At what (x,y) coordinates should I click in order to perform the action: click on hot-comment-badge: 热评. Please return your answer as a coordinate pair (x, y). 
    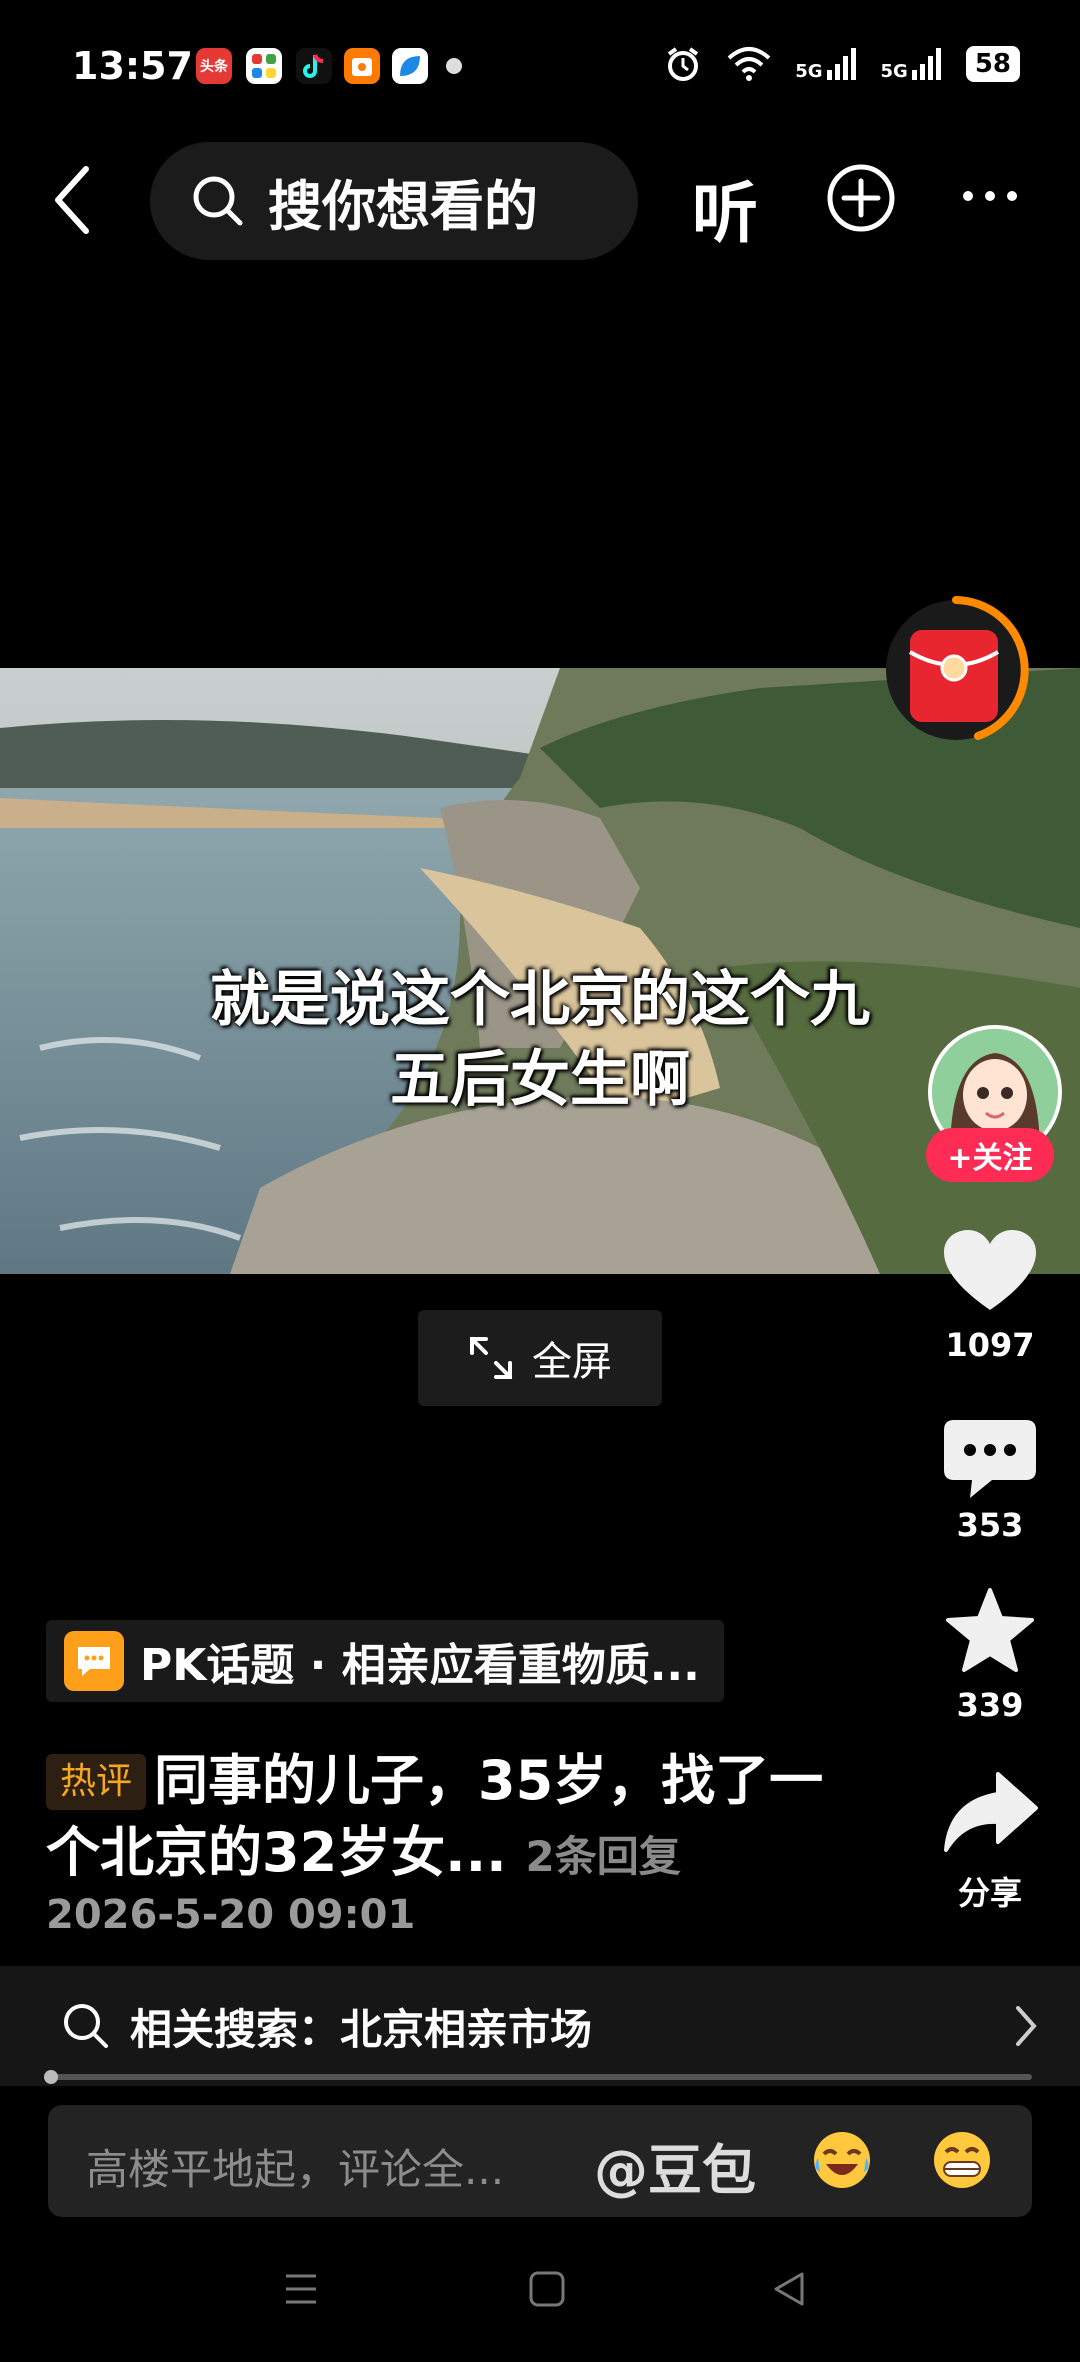
    Looking at the image, I should click on (96, 1782).